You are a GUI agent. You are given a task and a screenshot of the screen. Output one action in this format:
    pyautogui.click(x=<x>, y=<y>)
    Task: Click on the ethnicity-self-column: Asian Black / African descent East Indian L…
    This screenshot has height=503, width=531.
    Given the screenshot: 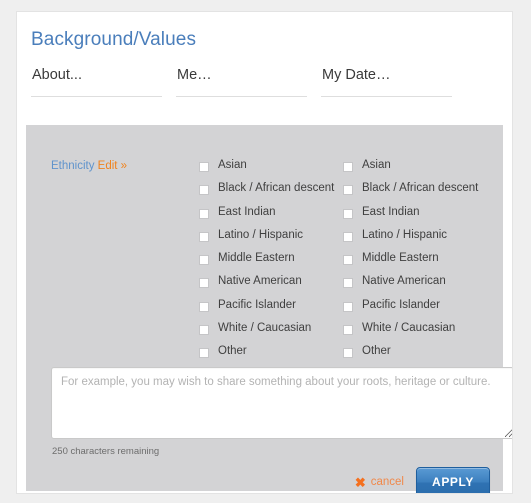 What is the action you would take?
    pyautogui.click(x=279, y=264)
    